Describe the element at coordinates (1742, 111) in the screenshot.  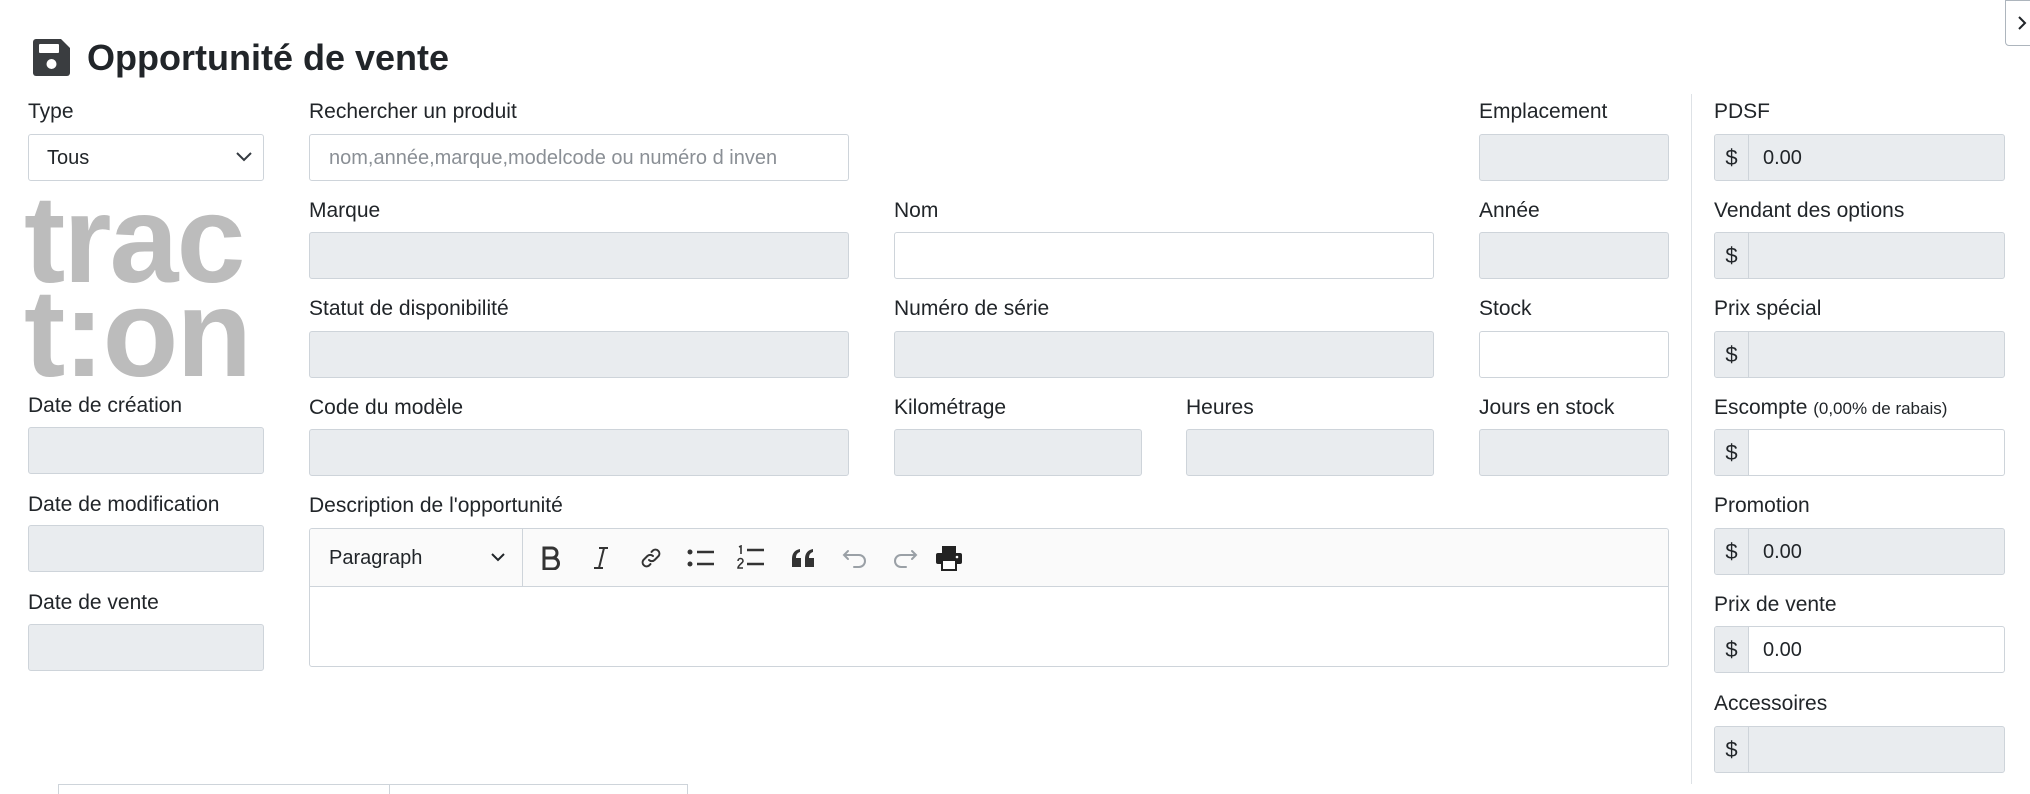
I see `msrp-label: PDSF` at that location.